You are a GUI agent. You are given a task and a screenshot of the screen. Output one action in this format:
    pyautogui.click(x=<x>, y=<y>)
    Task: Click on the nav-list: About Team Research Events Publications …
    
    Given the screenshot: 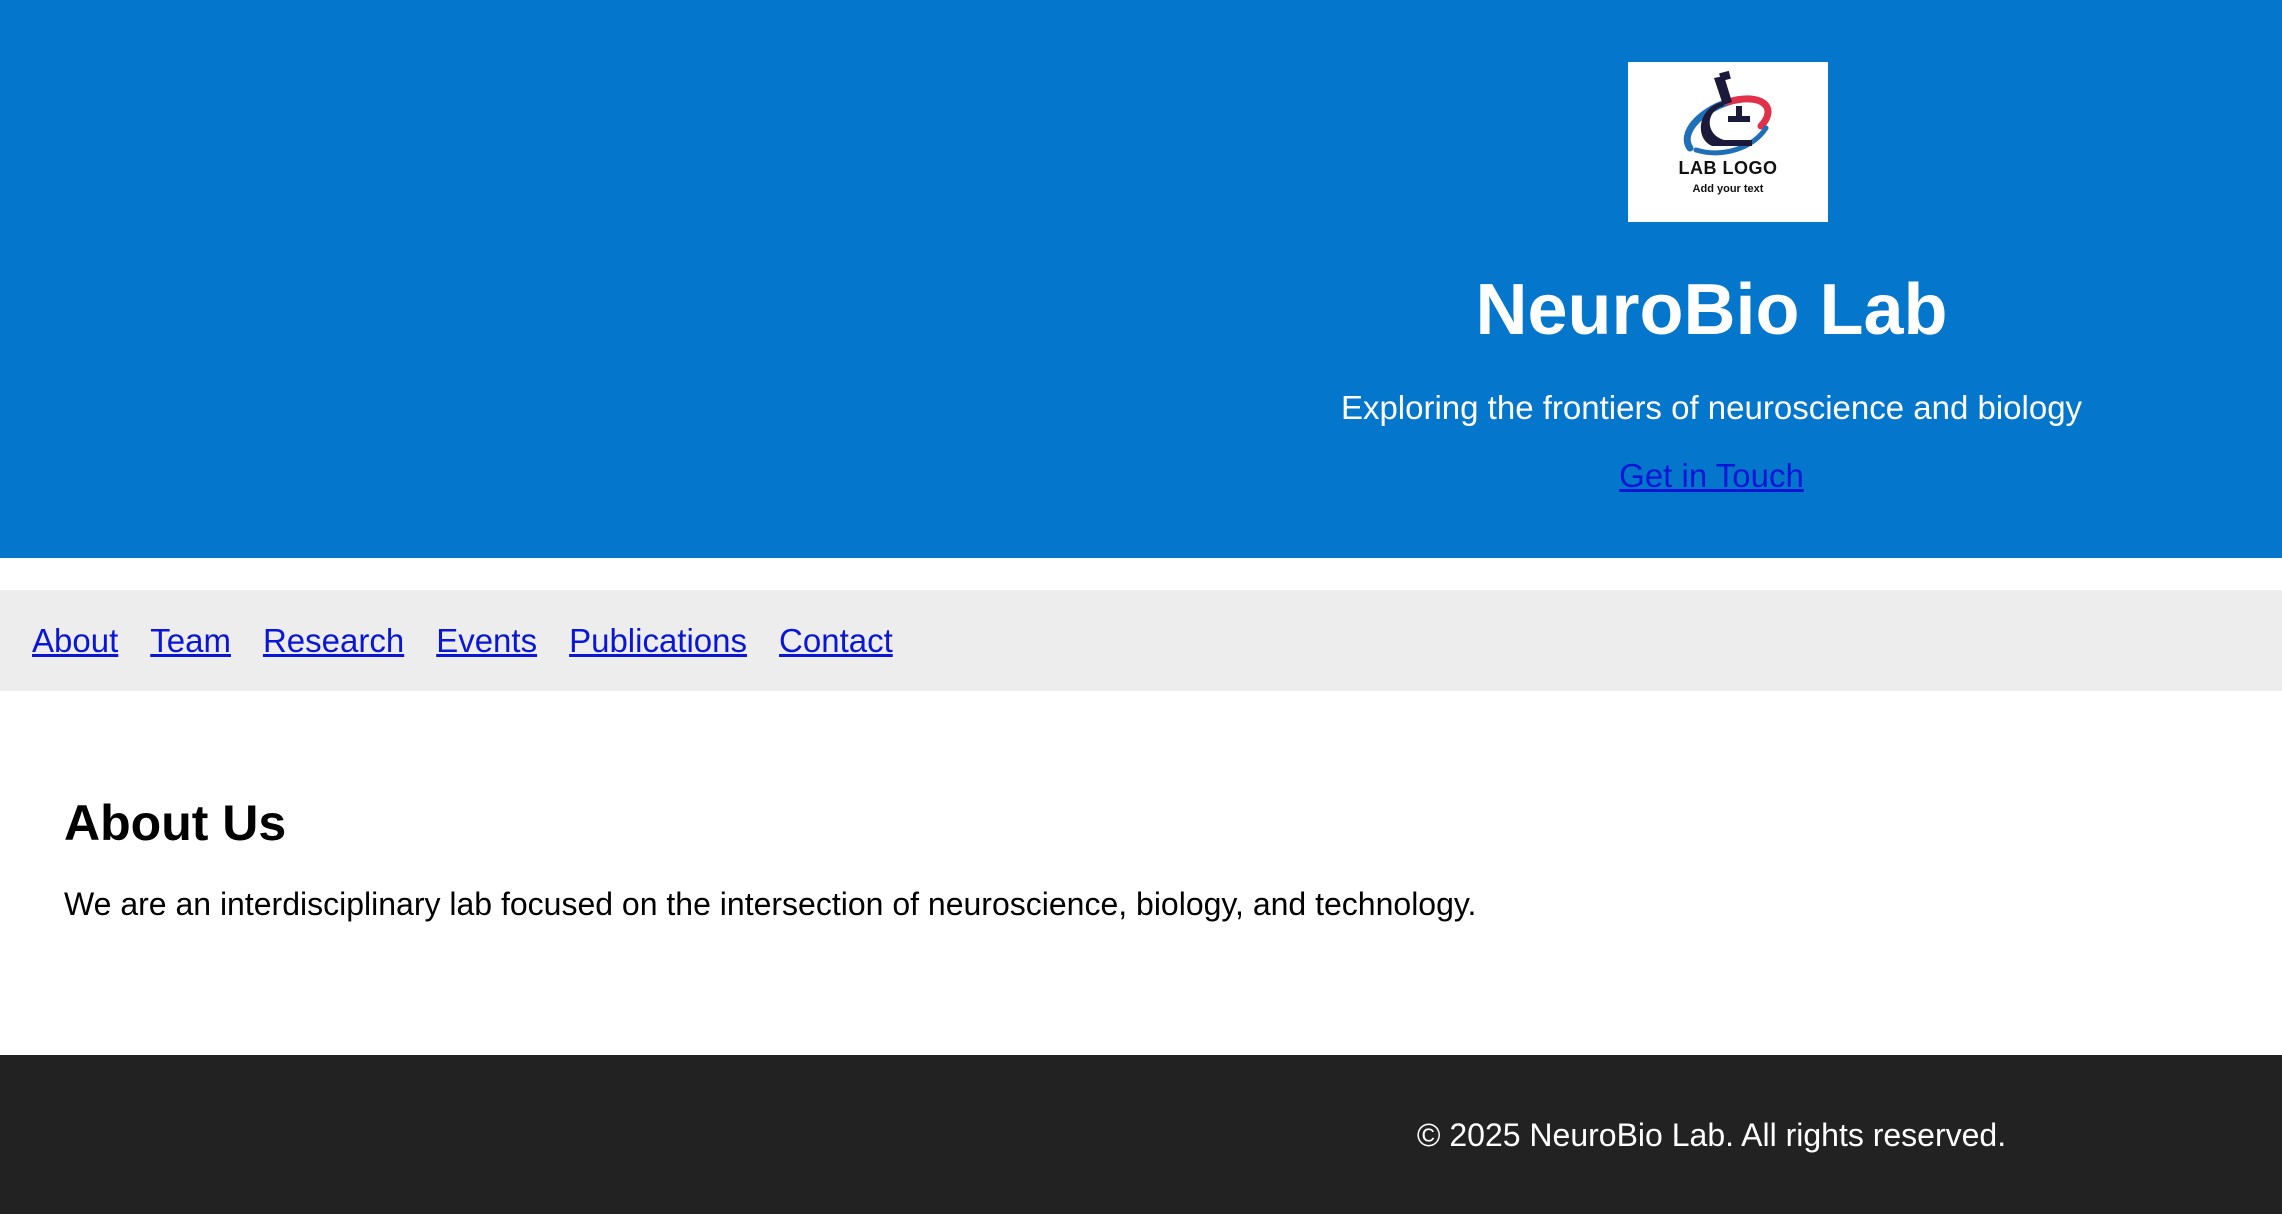 What is the action you would take?
    pyautogui.click(x=1141, y=640)
    